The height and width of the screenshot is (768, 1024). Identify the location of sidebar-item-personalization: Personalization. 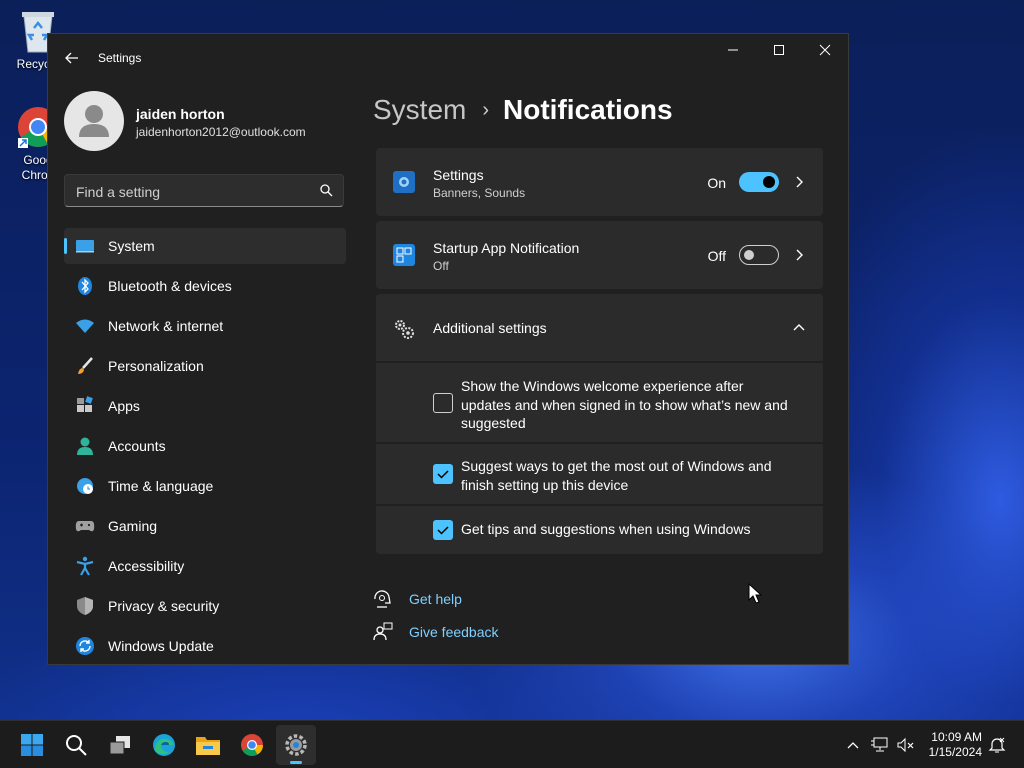
(205, 366).